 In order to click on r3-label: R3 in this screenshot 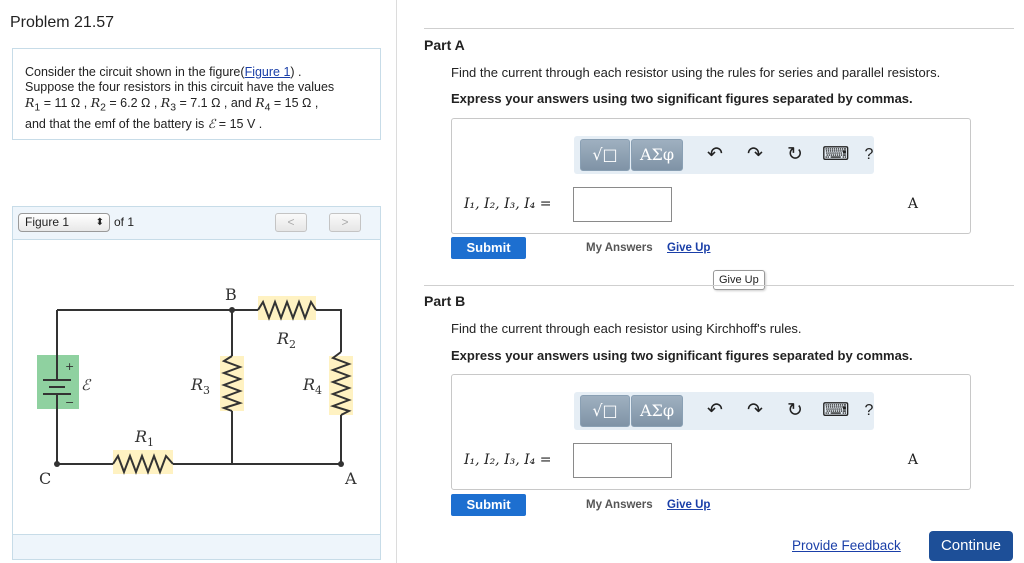, I will do `click(200, 386)`.